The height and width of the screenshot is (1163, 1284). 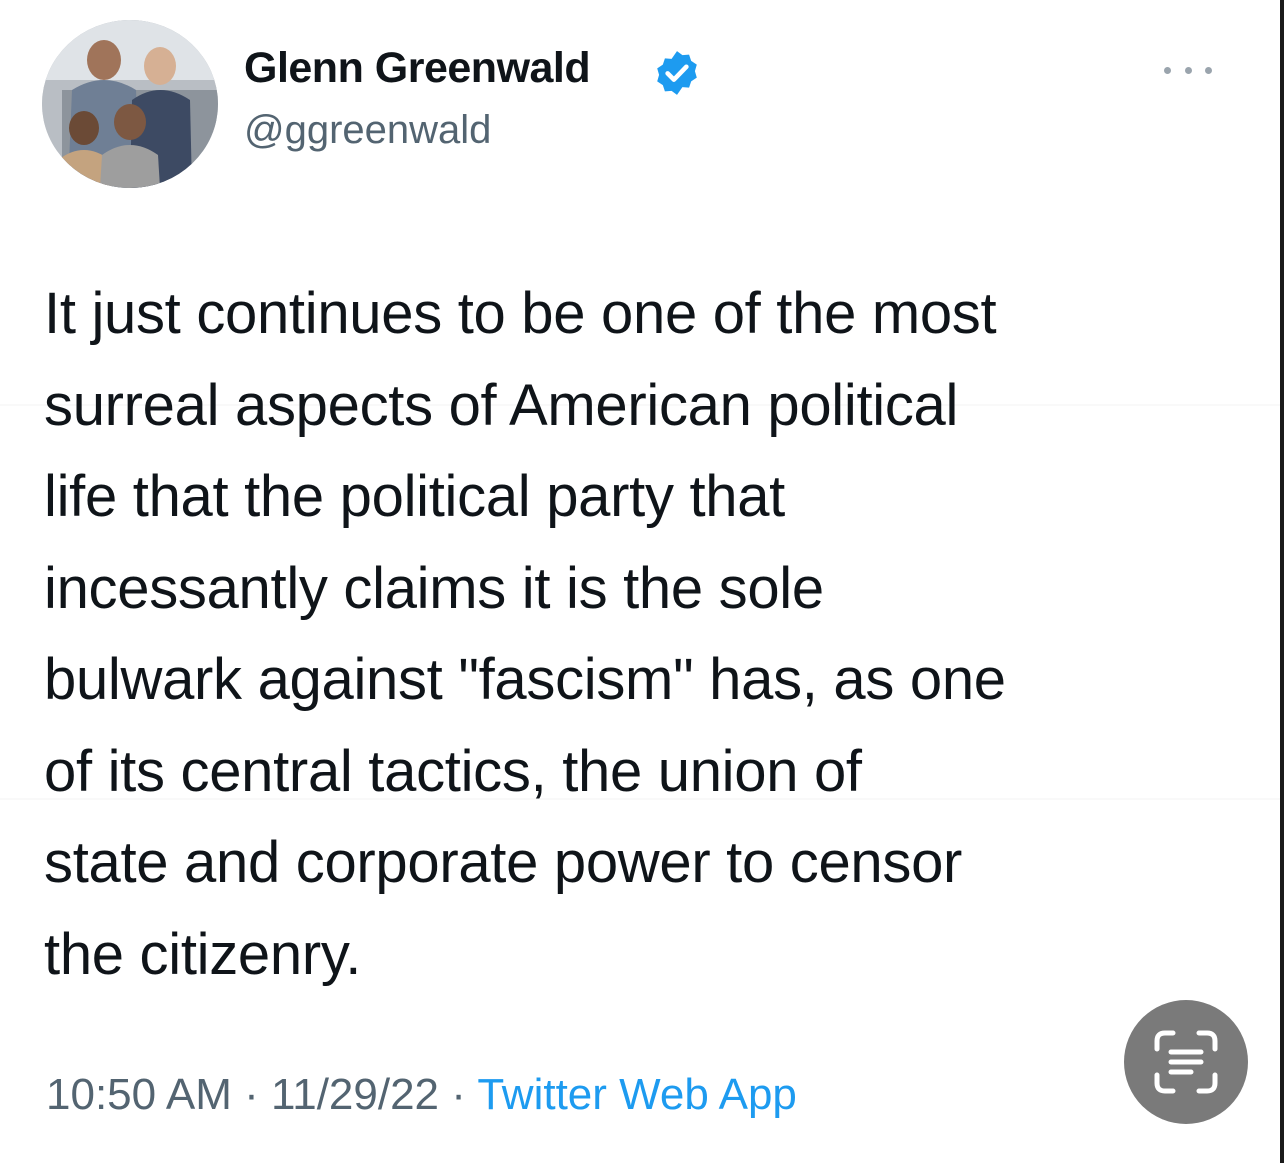 I want to click on tweet-text-line: It just continues to be one of the most, so click(x=520, y=313).